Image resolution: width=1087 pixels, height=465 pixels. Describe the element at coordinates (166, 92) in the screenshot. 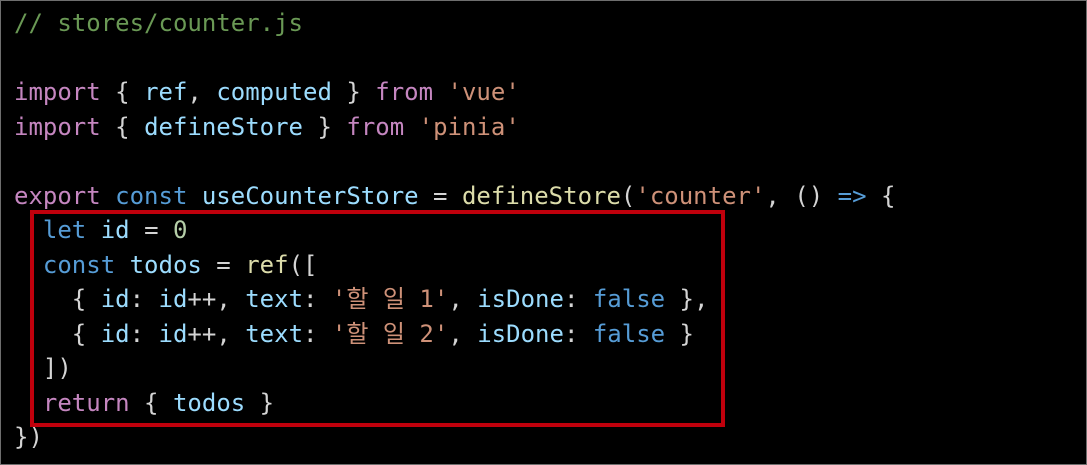

I see `code-token-variable: ref` at that location.